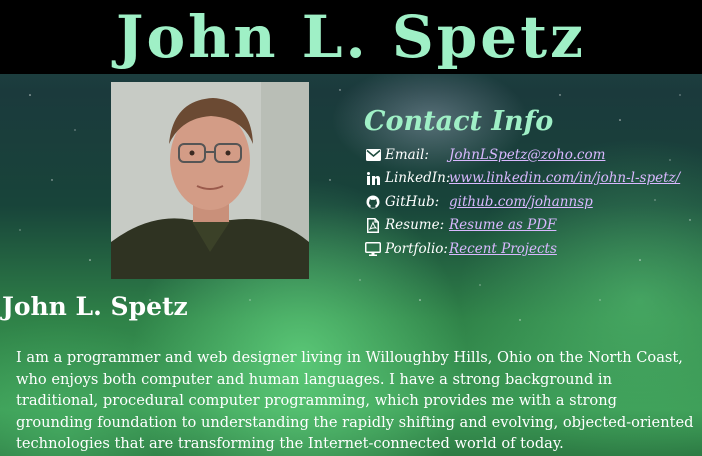 This screenshot has width=702, height=456. I want to click on portfolio-label: Portfolio:, so click(416, 248).